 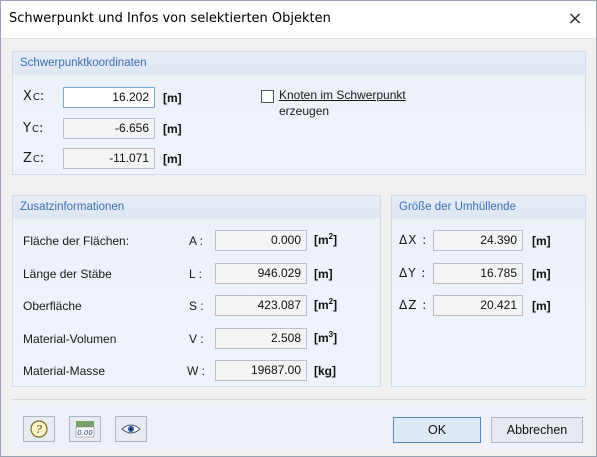 I want to click on help-button: ?, so click(x=39, y=429).